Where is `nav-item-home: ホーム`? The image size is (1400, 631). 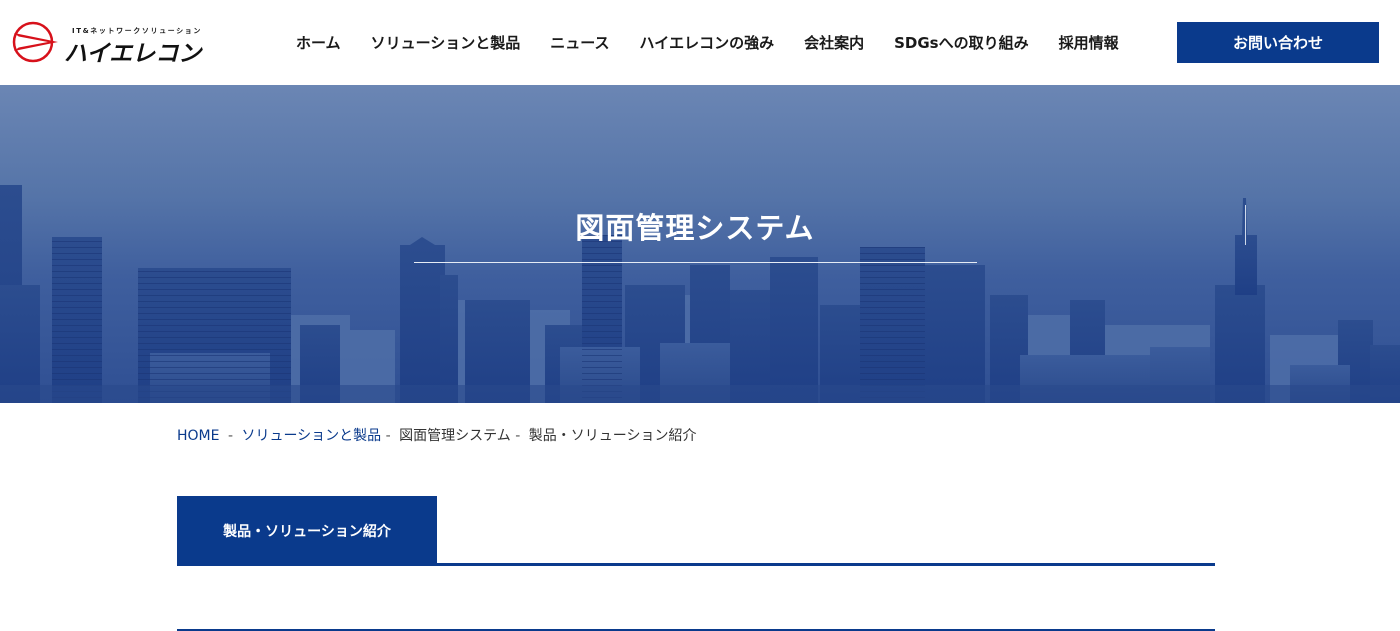
nav-item-home: ホーム is located at coordinates (318, 42).